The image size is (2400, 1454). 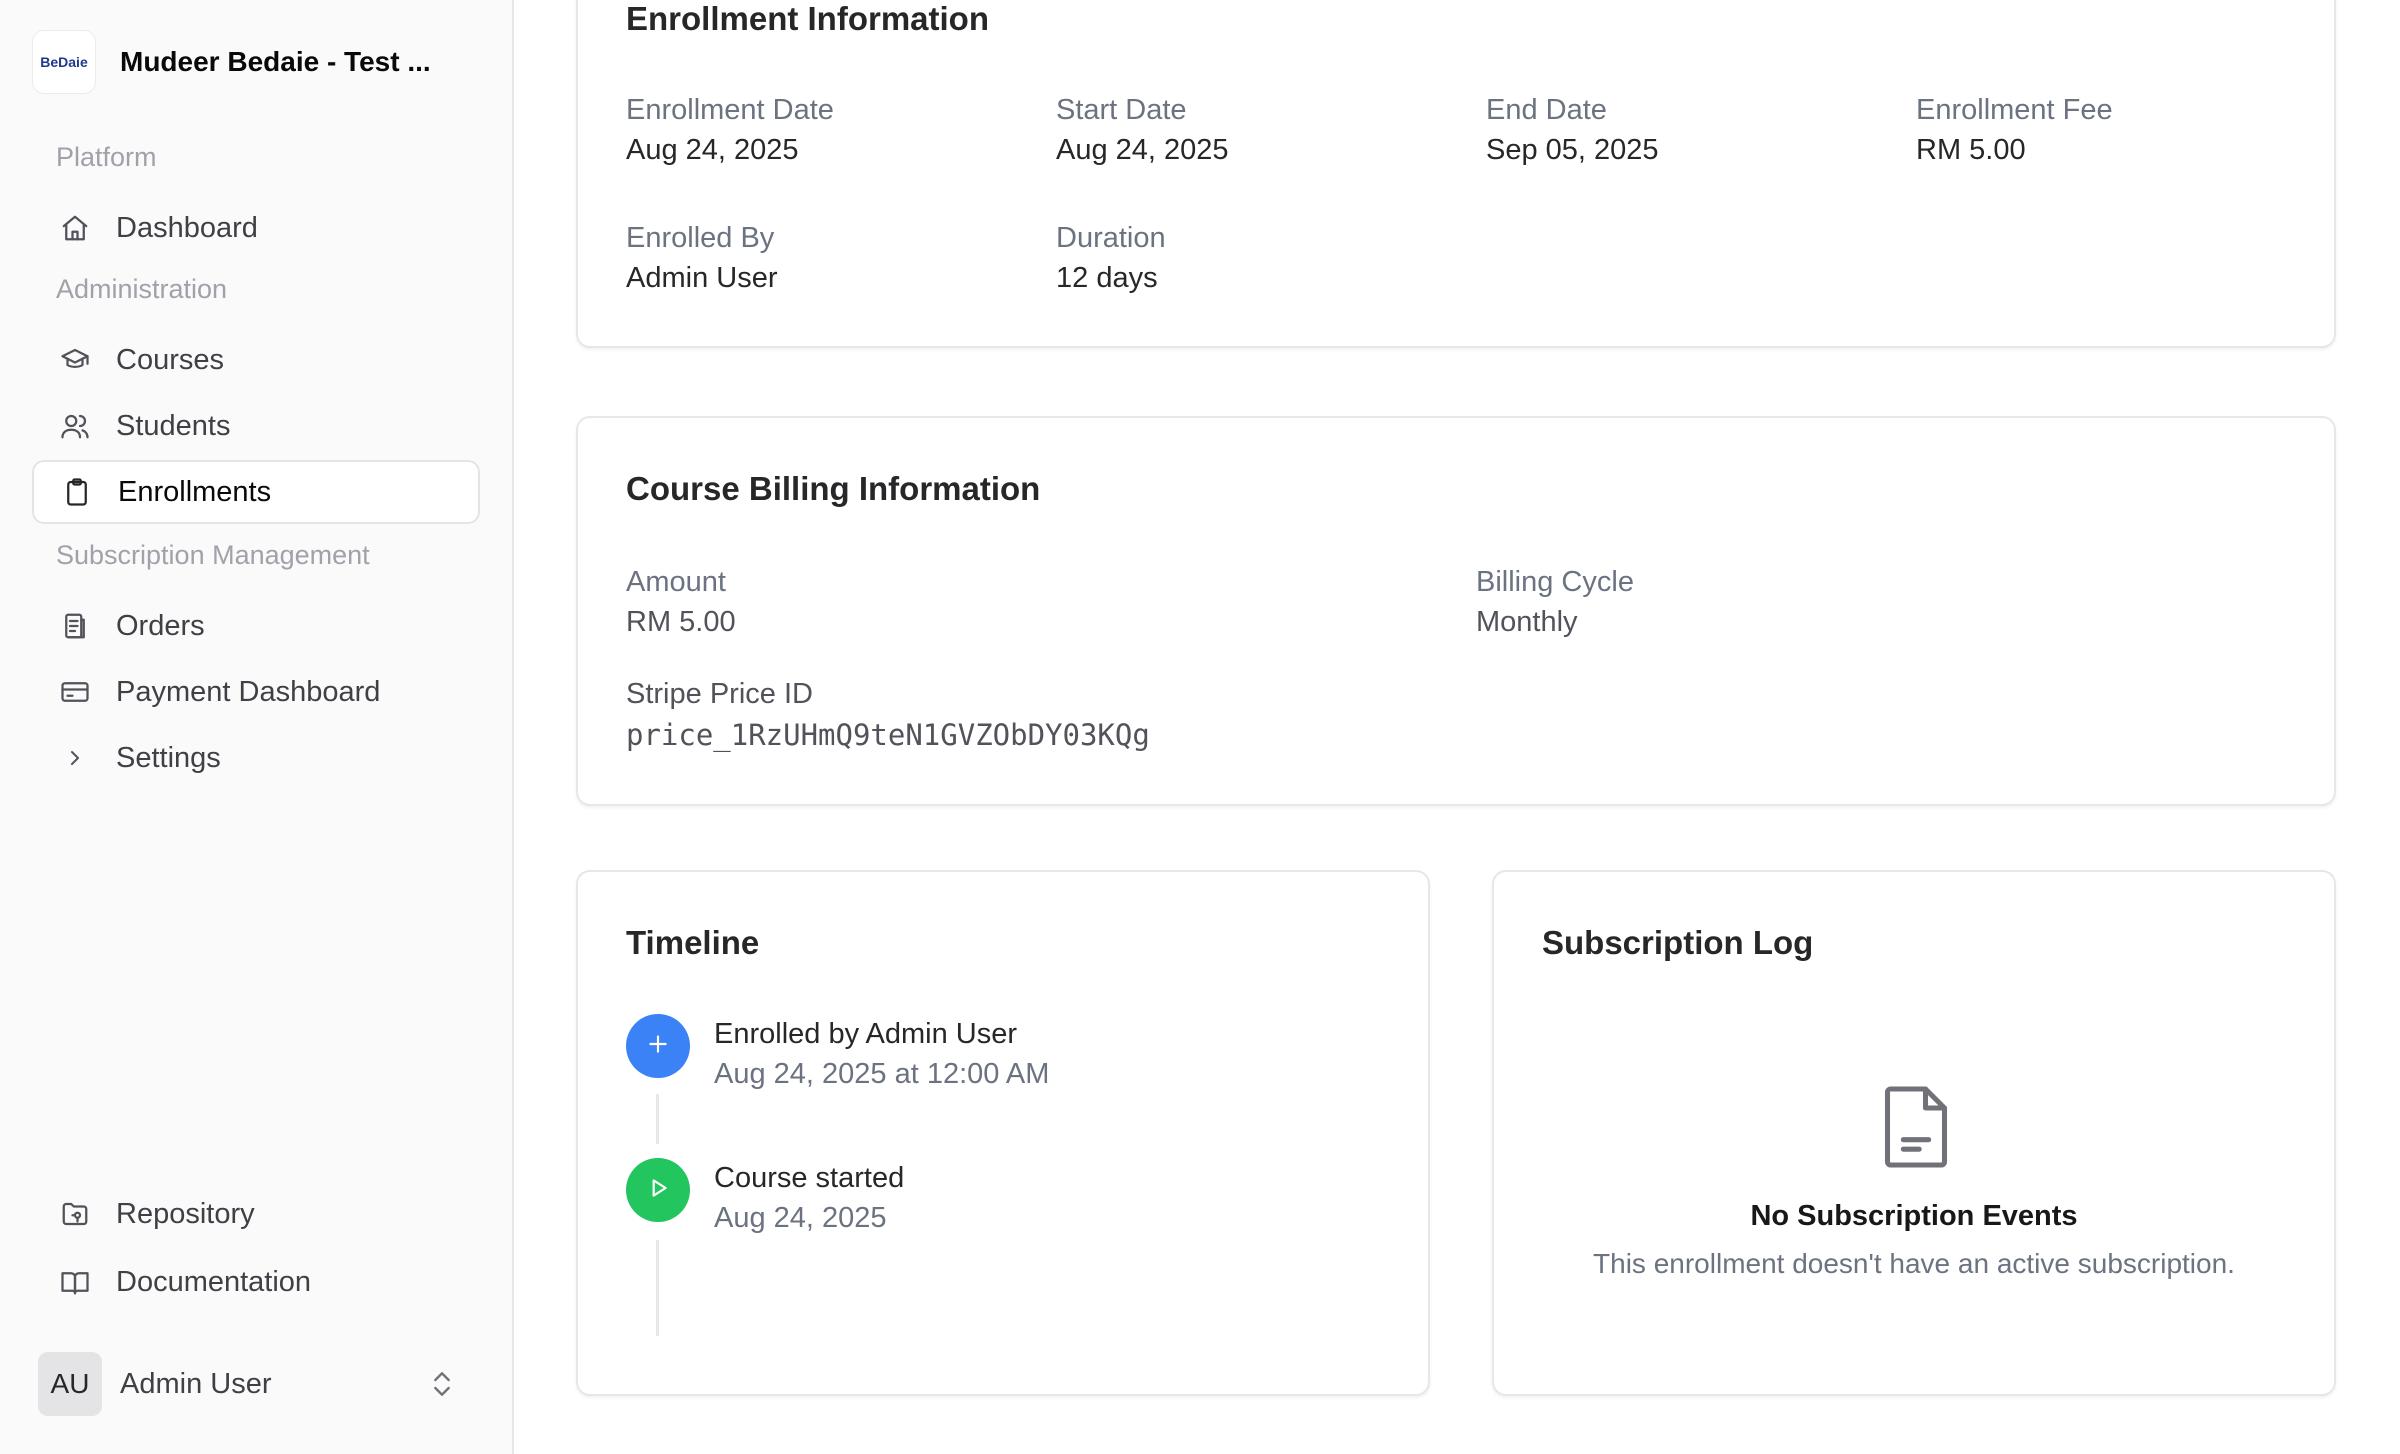 I want to click on sidebar-item-label: Settings, so click(x=168, y=757).